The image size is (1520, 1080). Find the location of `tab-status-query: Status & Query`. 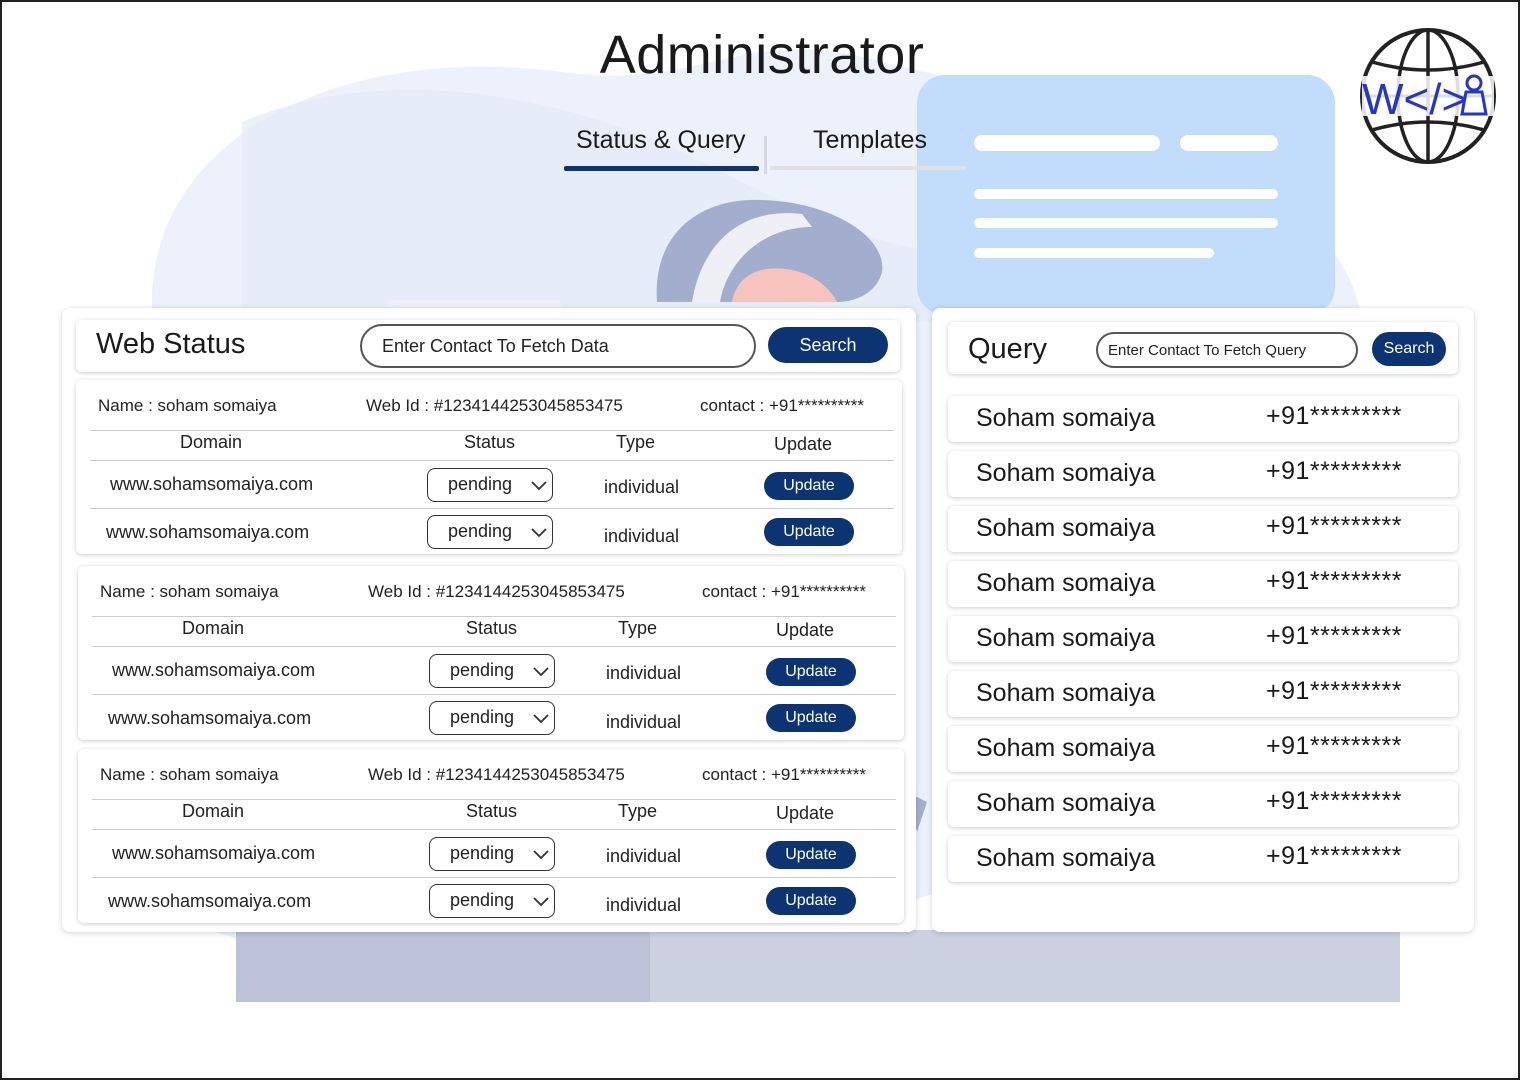

tab-status-query: Status & Query is located at coordinates (661, 140).